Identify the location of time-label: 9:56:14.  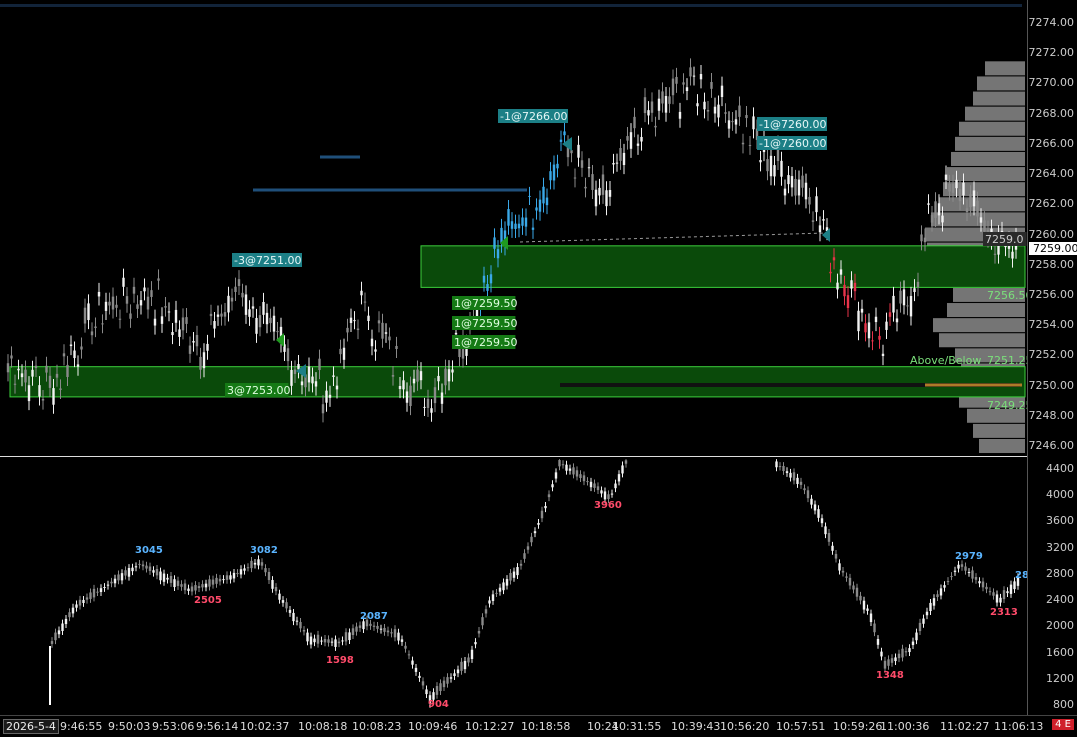
(217, 726).